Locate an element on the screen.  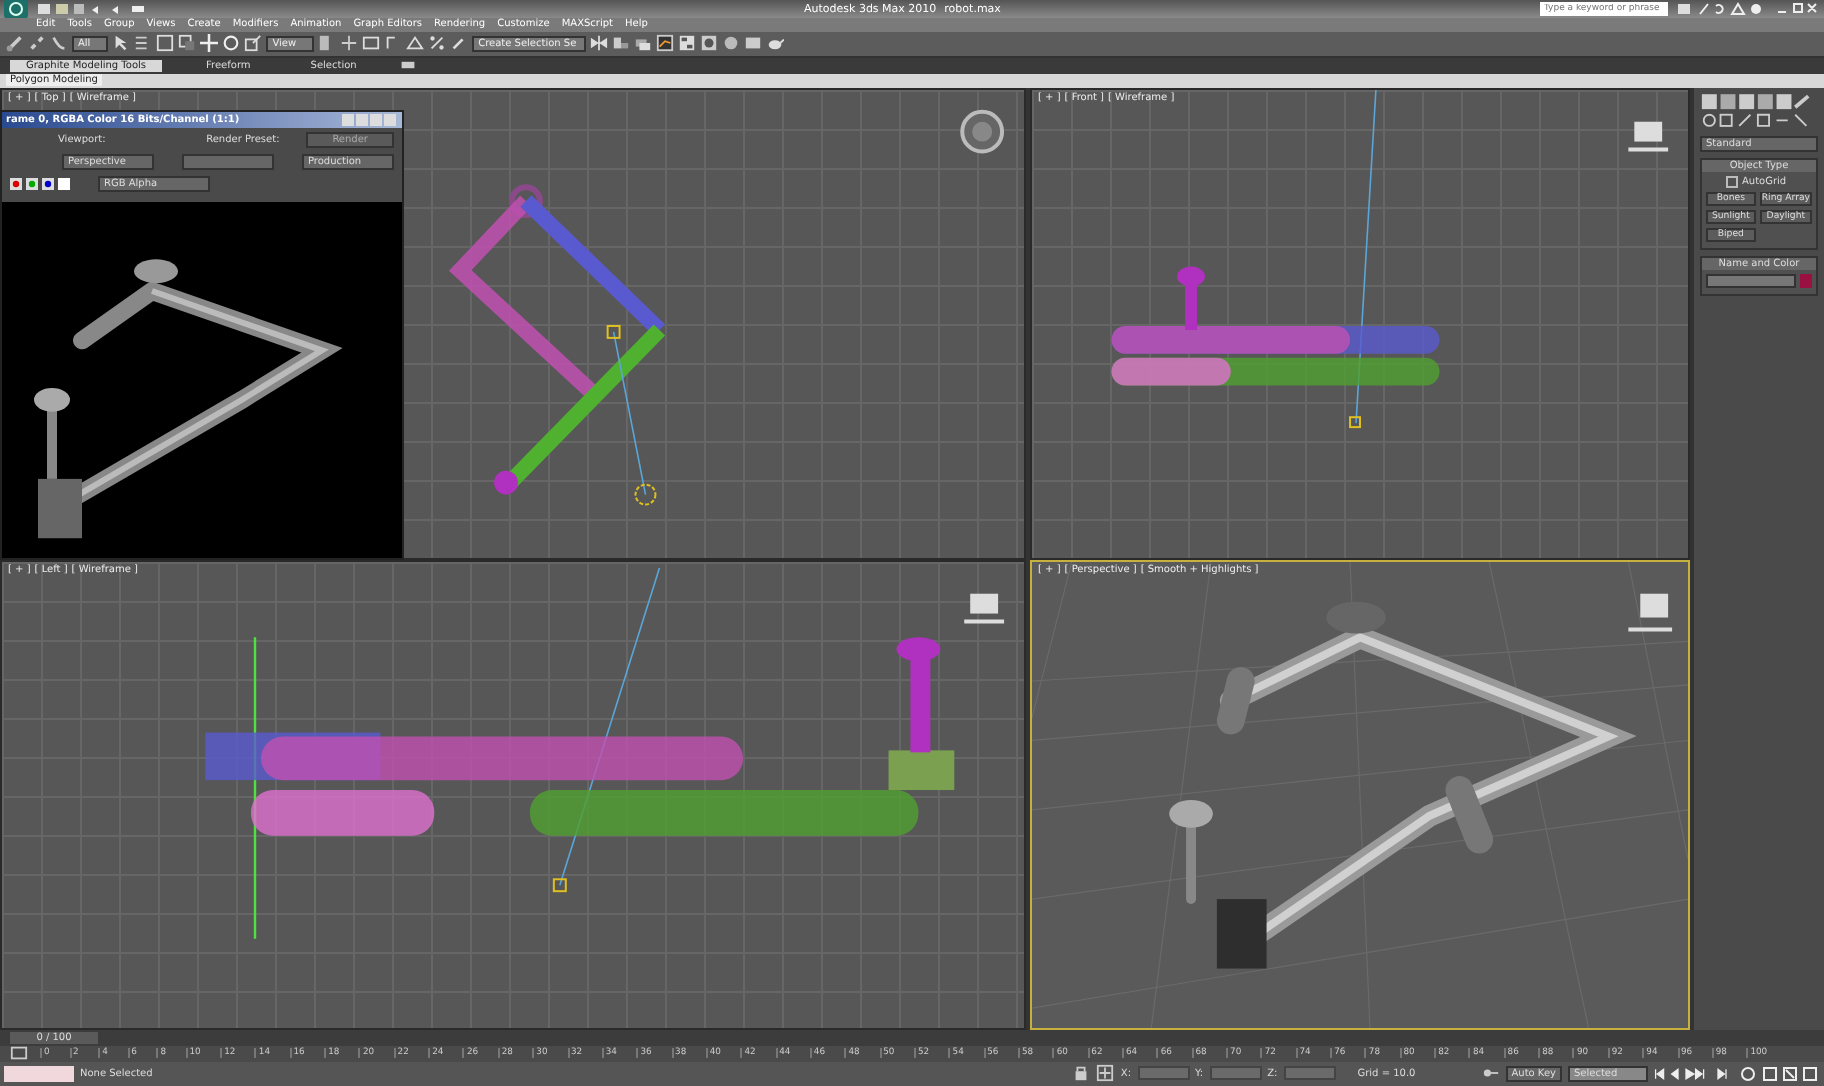
y-coordinate-field is located at coordinates (1235, 1073).